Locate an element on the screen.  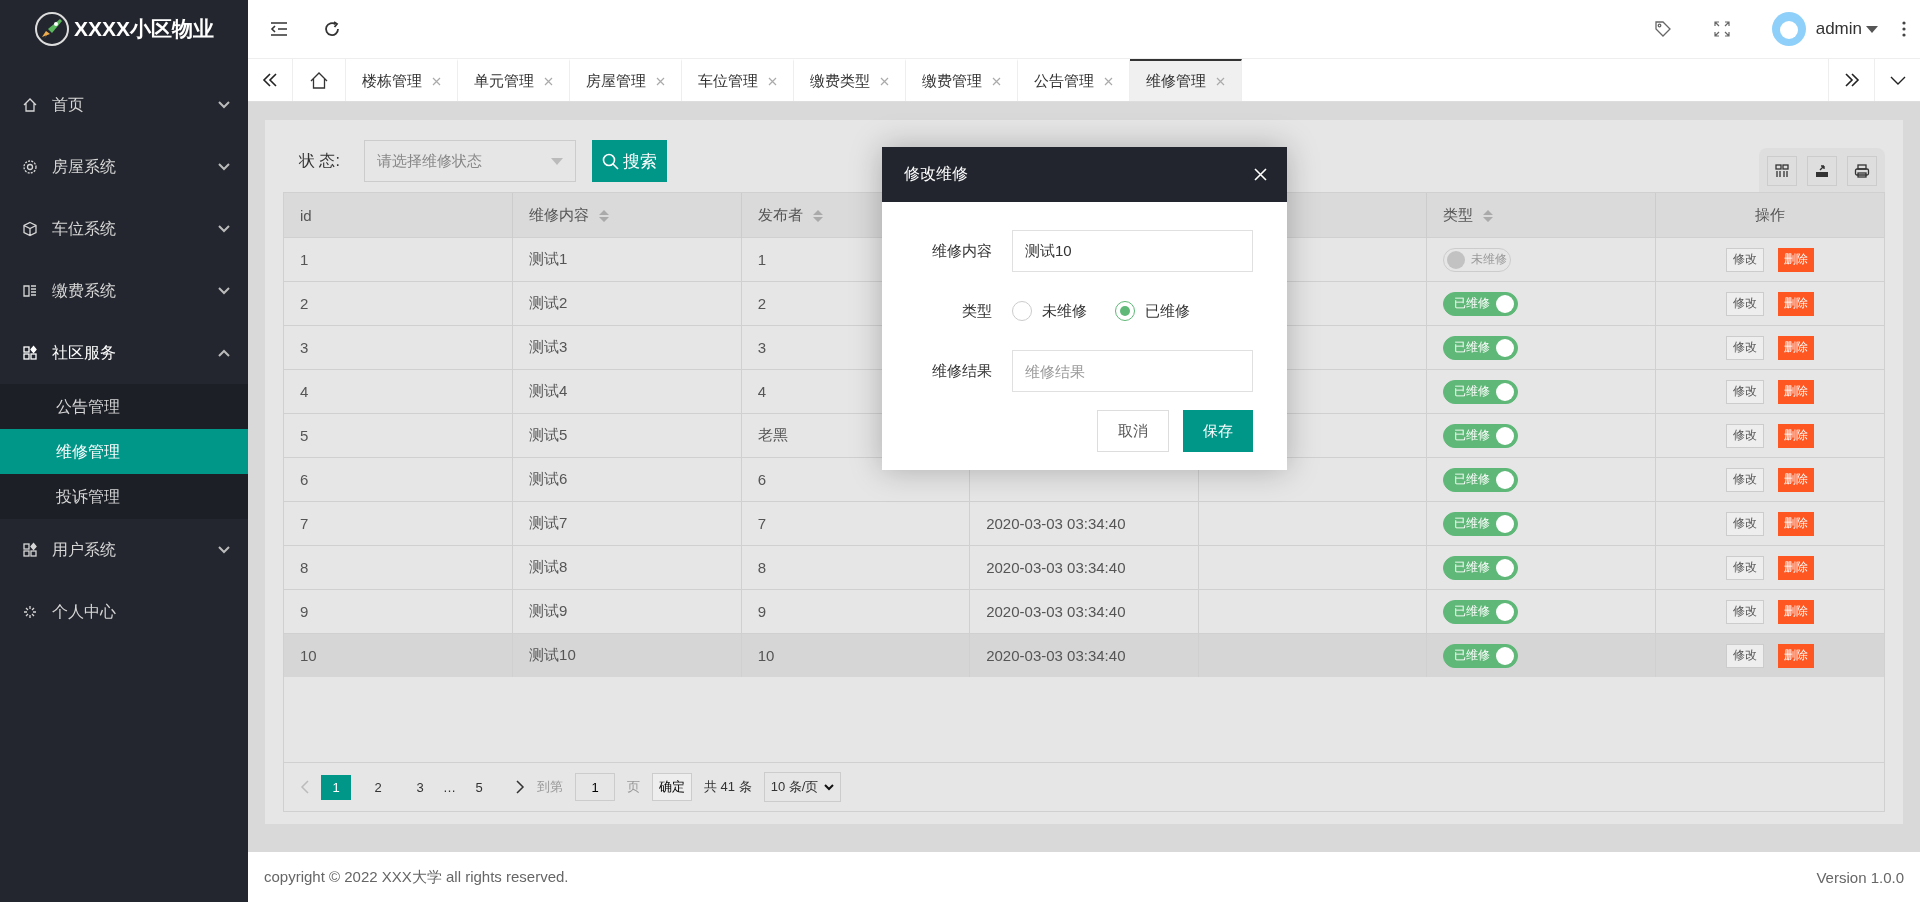
table-cell: 3 is located at coordinates (761, 347).